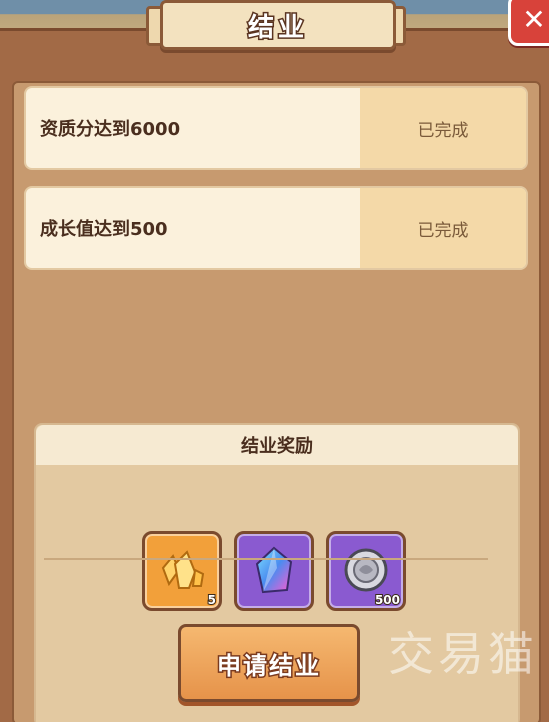 This screenshot has height=722, width=549. What do you see at coordinates (266, 559) in the screenshot?
I see `reward-divider` at bounding box center [266, 559].